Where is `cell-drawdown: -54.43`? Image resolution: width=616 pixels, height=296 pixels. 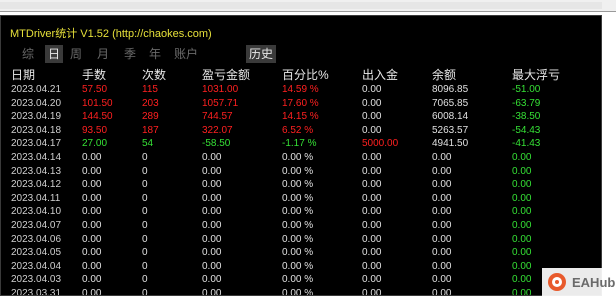
cell-drawdown: -54.43 is located at coordinates (526, 130).